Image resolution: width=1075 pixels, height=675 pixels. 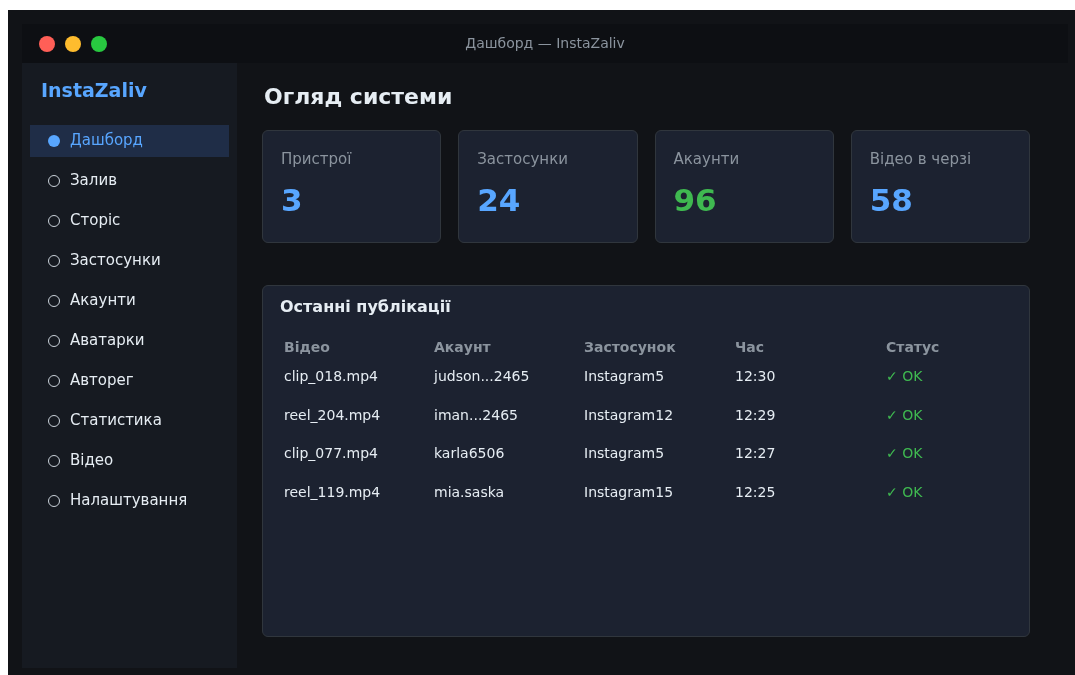 What do you see at coordinates (891, 200) in the screenshot?
I see `stat-value: 58` at bounding box center [891, 200].